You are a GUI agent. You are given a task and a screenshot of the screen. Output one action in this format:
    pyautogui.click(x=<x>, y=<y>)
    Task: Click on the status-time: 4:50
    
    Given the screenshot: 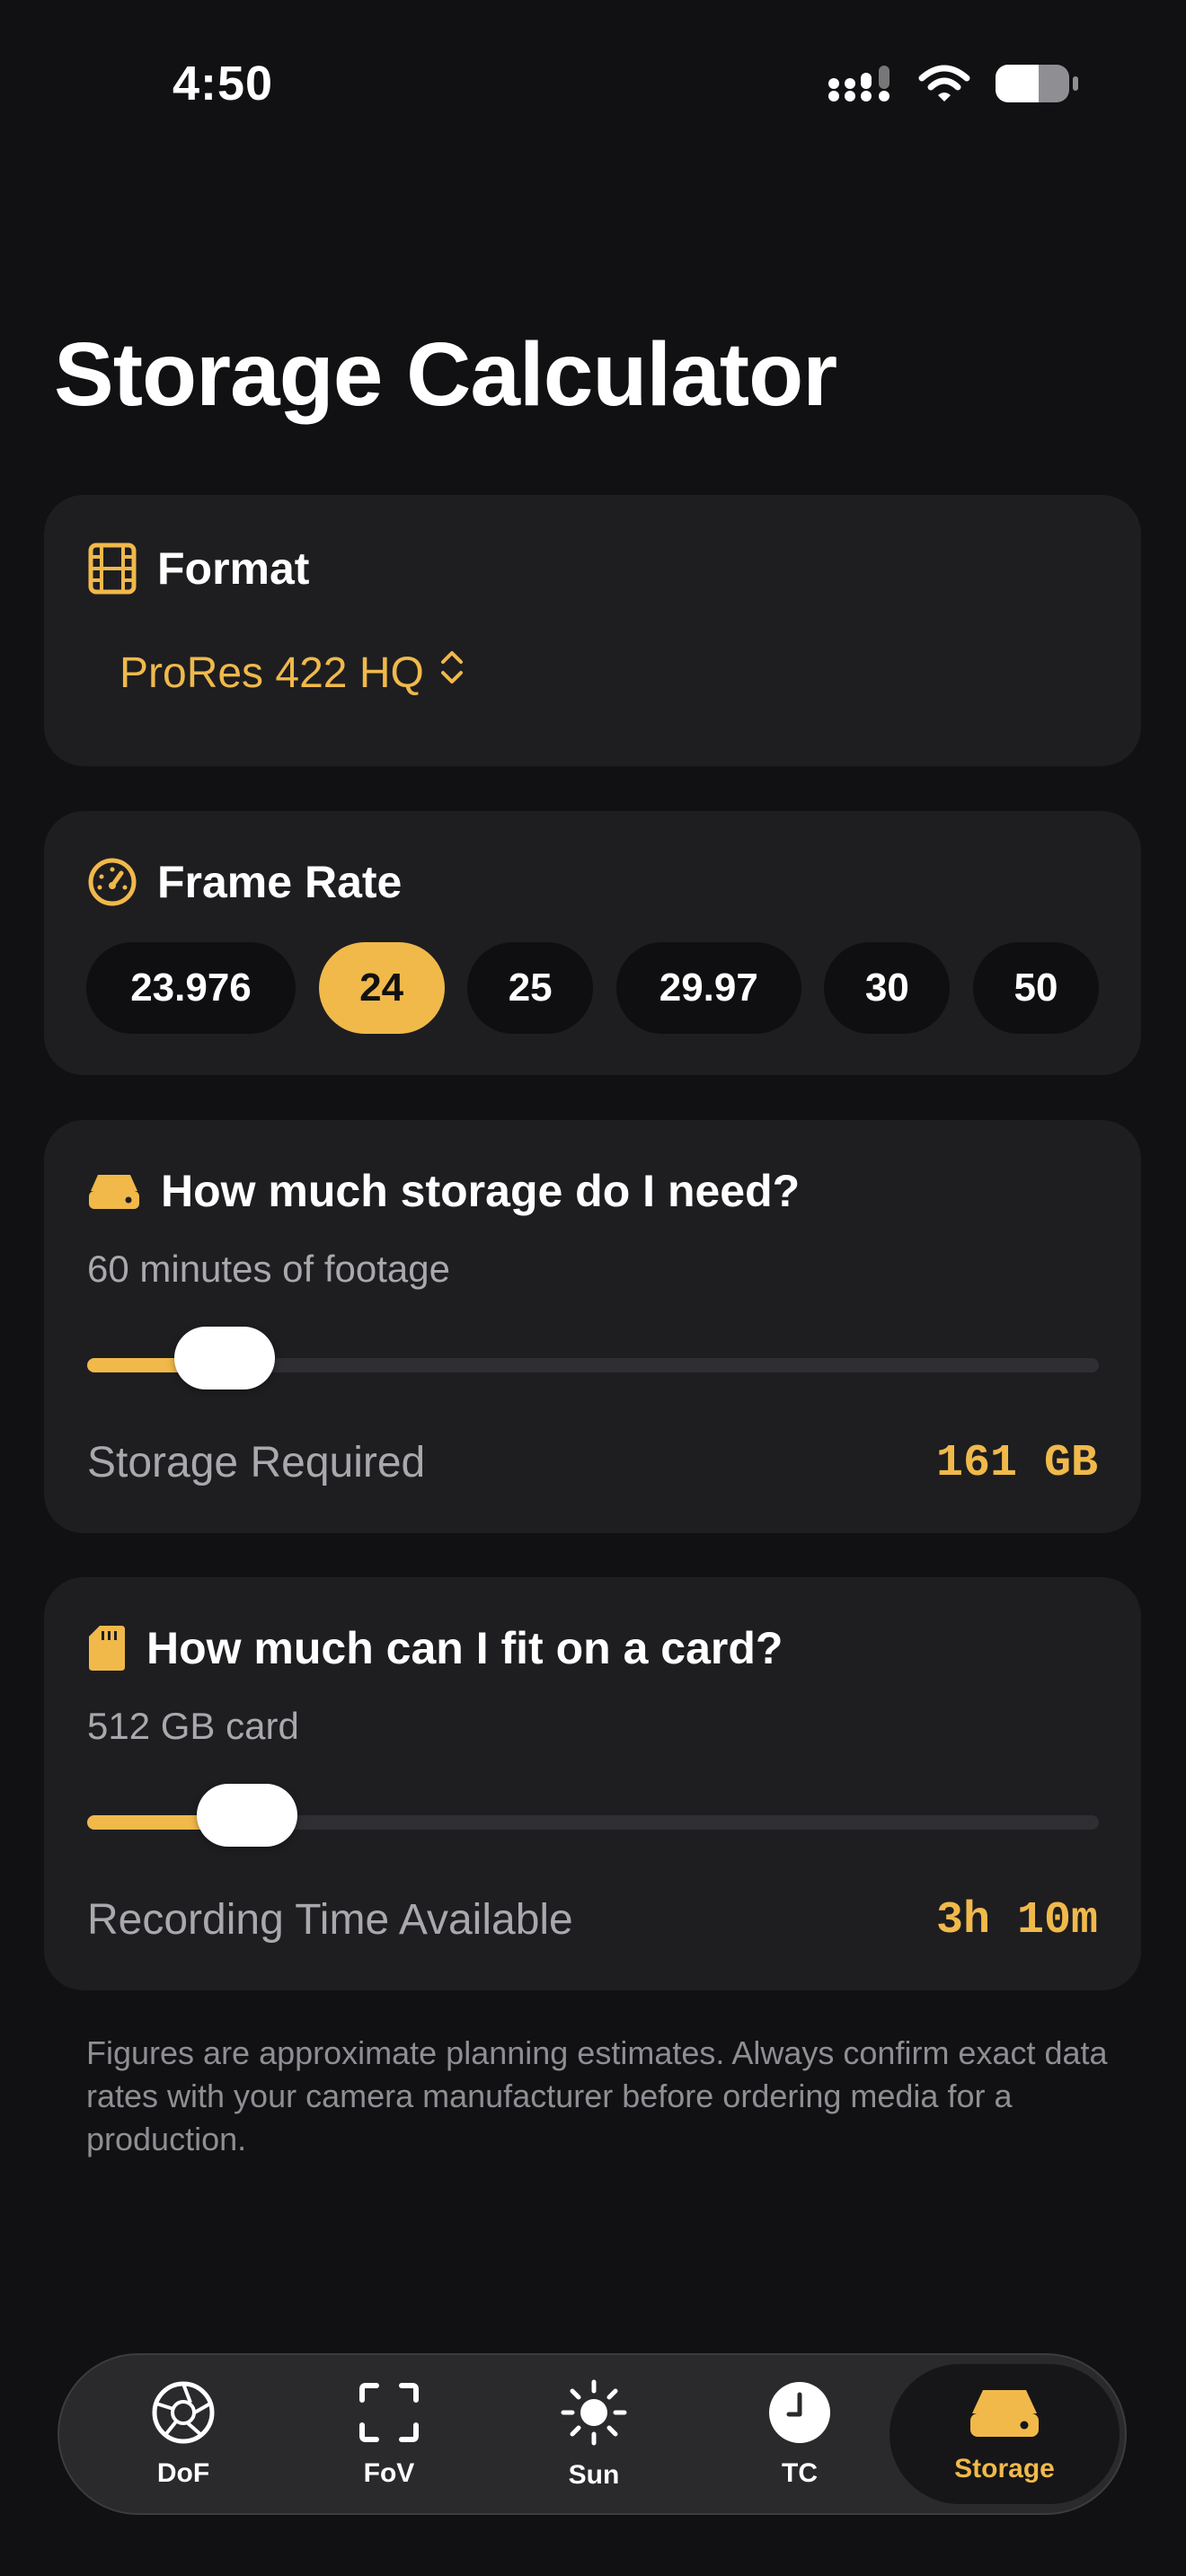 What is the action you would take?
    pyautogui.click(x=223, y=83)
    